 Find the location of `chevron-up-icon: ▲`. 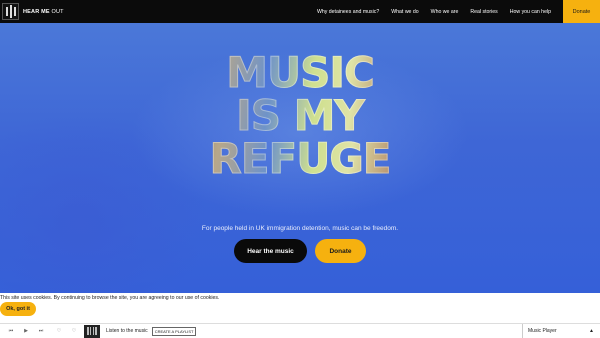

chevron-up-icon: ▲ is located at coordinates (591, 331).